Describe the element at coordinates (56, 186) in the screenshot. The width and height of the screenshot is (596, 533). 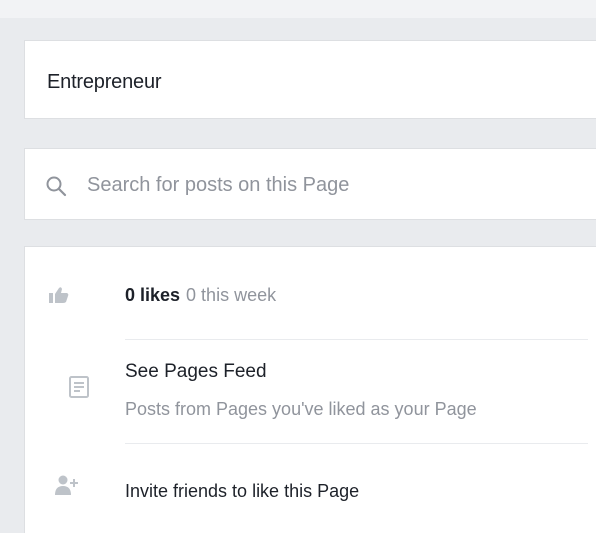
I see `search-icon` at that location.